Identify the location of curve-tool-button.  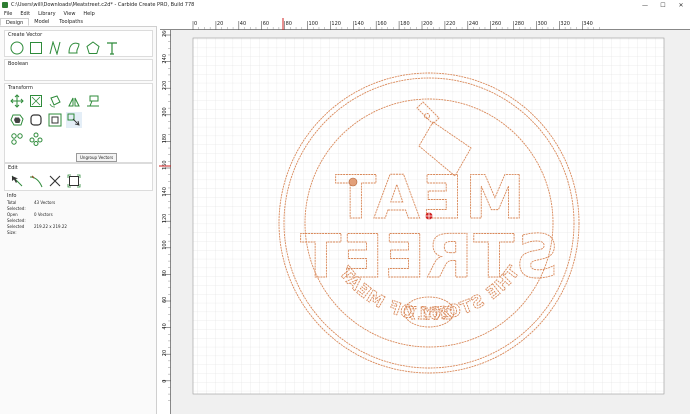
(74, 48).